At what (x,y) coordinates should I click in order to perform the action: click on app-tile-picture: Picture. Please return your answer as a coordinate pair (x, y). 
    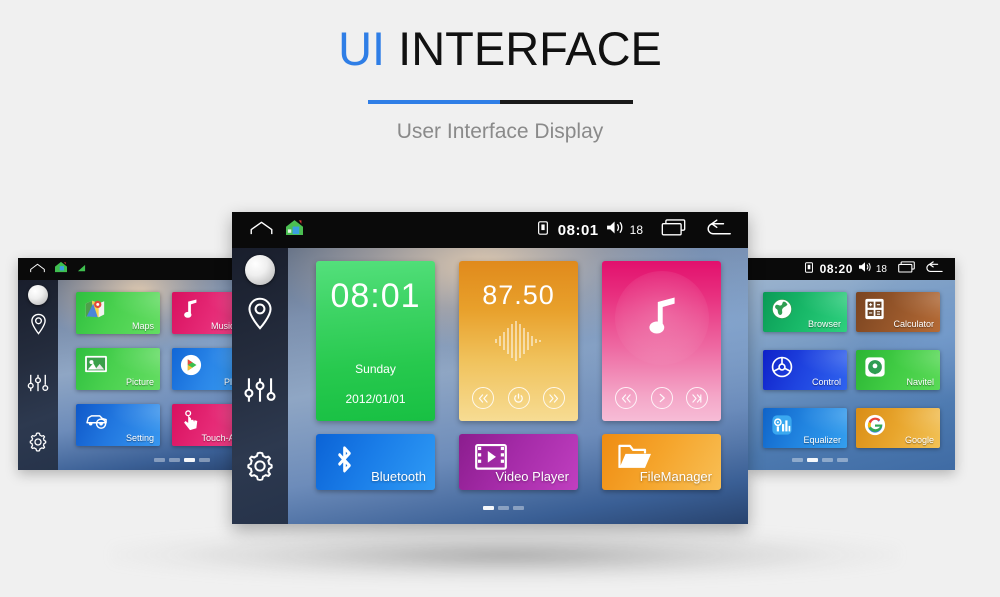
    Looking at the image, I should click on (118, 369).